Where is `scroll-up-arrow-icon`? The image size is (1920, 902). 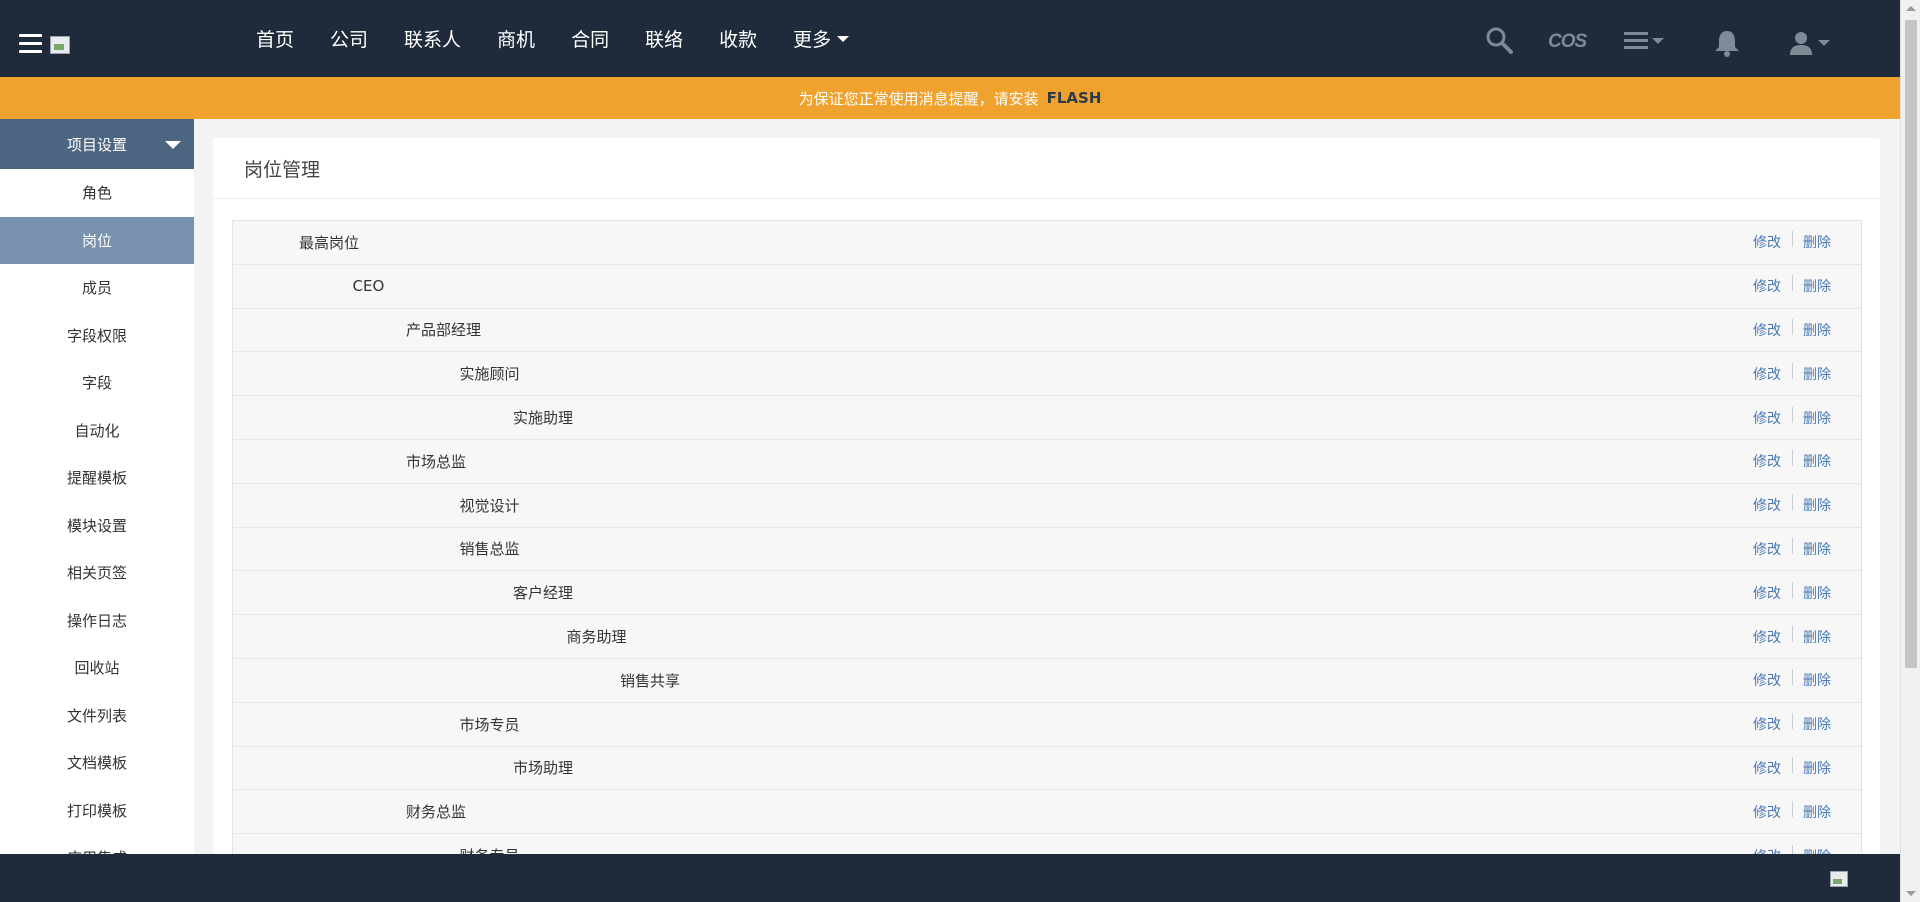
scroll-up-arrow-icon is located at coordinates (1911, 8).